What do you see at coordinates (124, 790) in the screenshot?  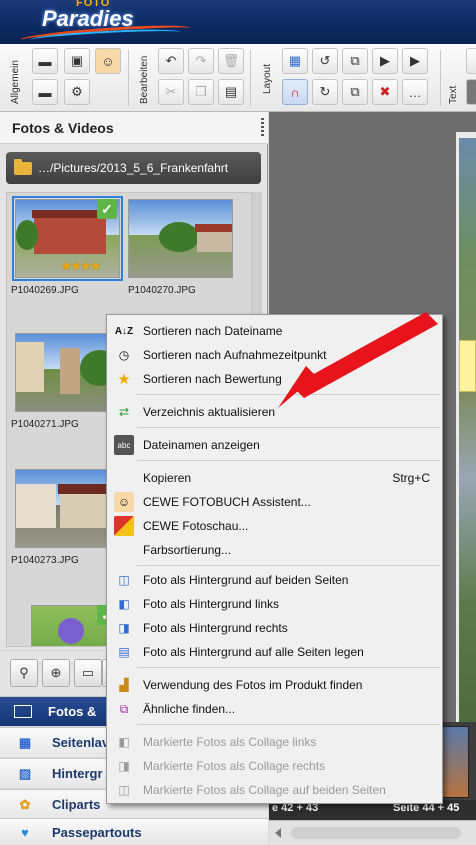 I see `collage-both-icon: ◫` at bounding box center [124, 790].